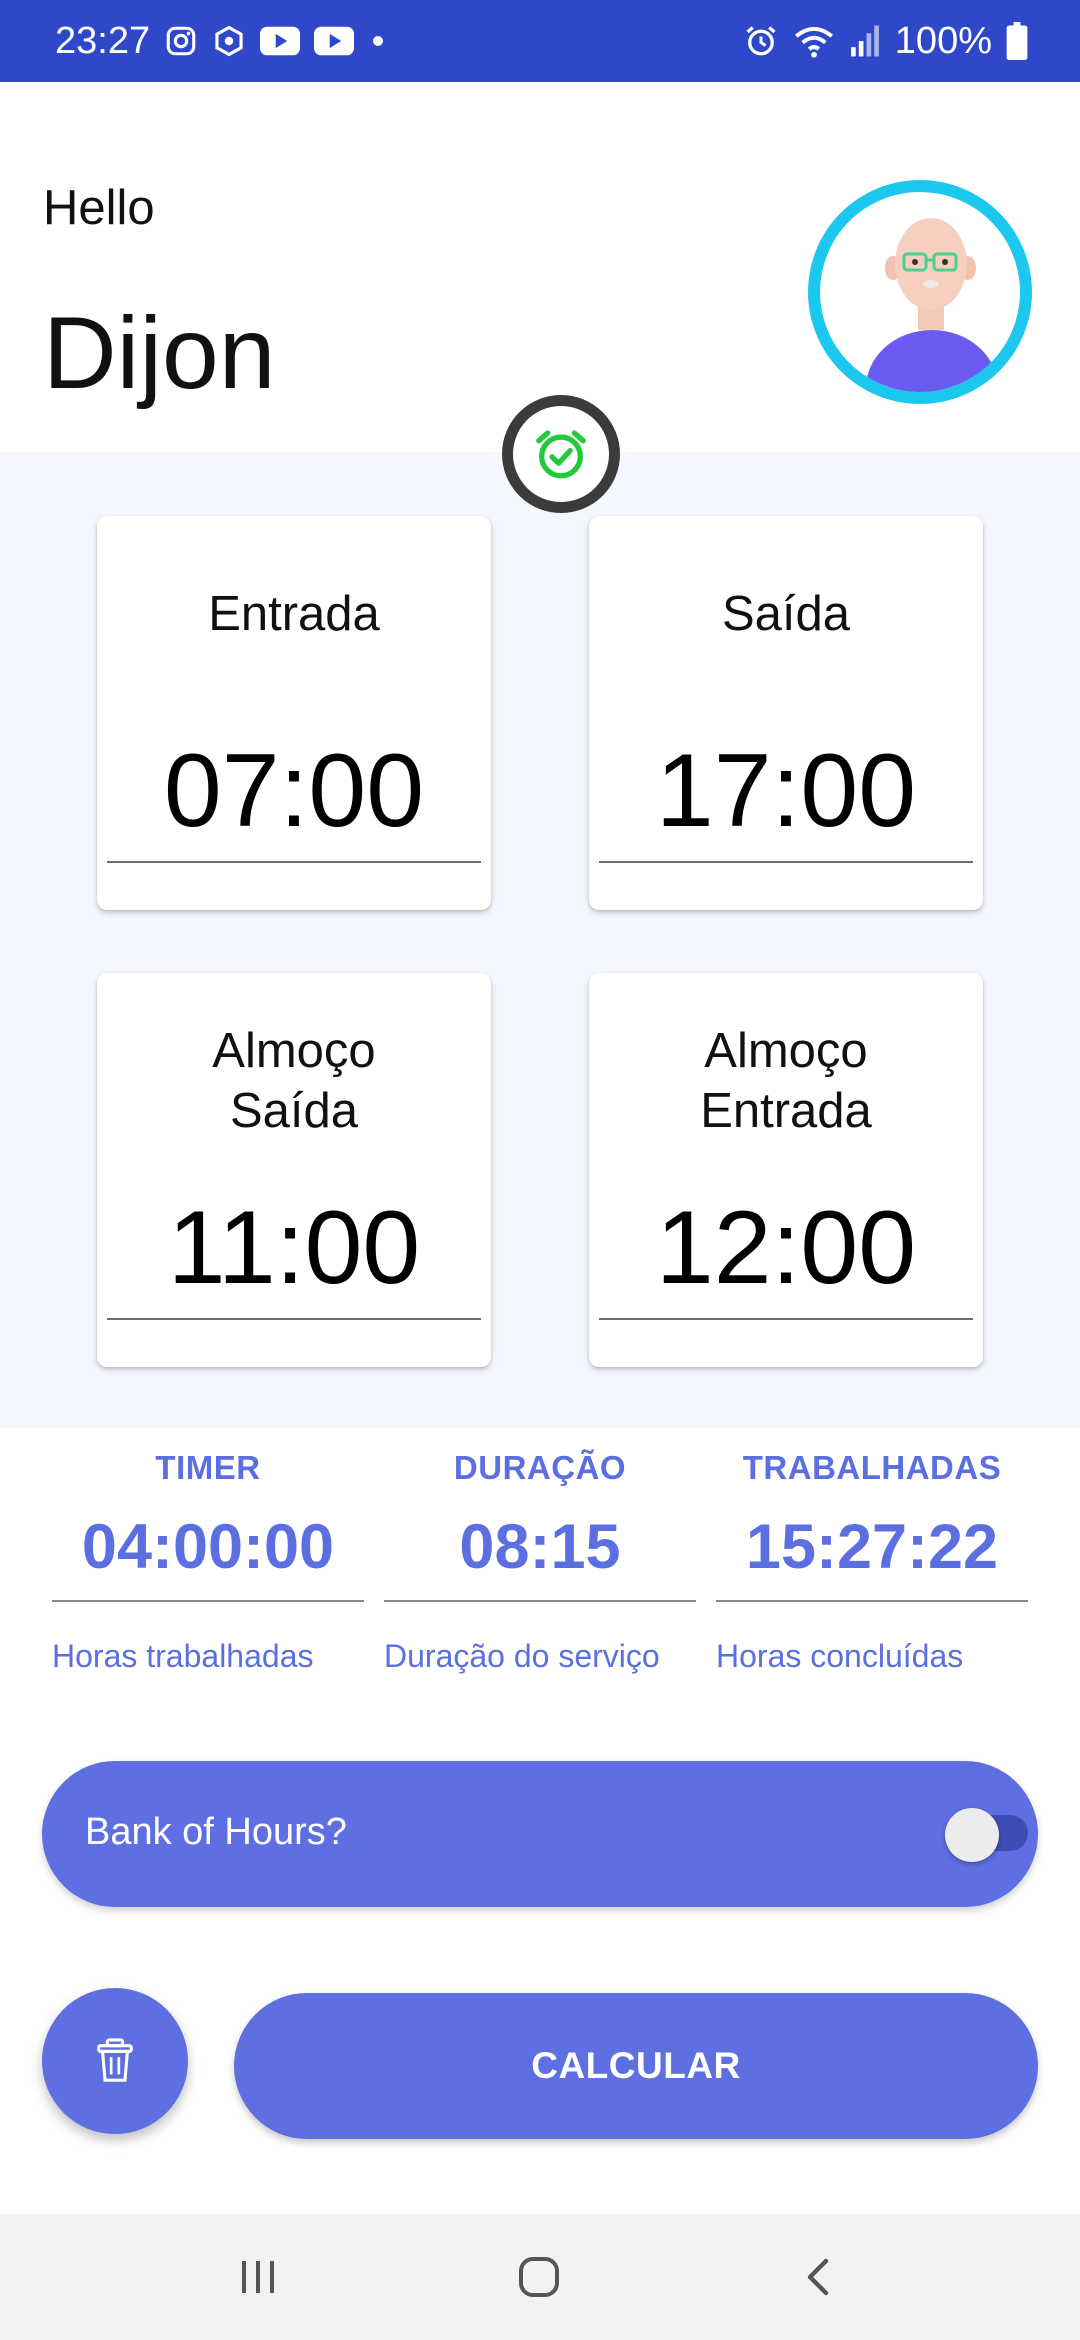  What do you see at coordinates (540, 1601) in the screenshot?
I see `duracao-underline` at bounding box center [540, 1601].